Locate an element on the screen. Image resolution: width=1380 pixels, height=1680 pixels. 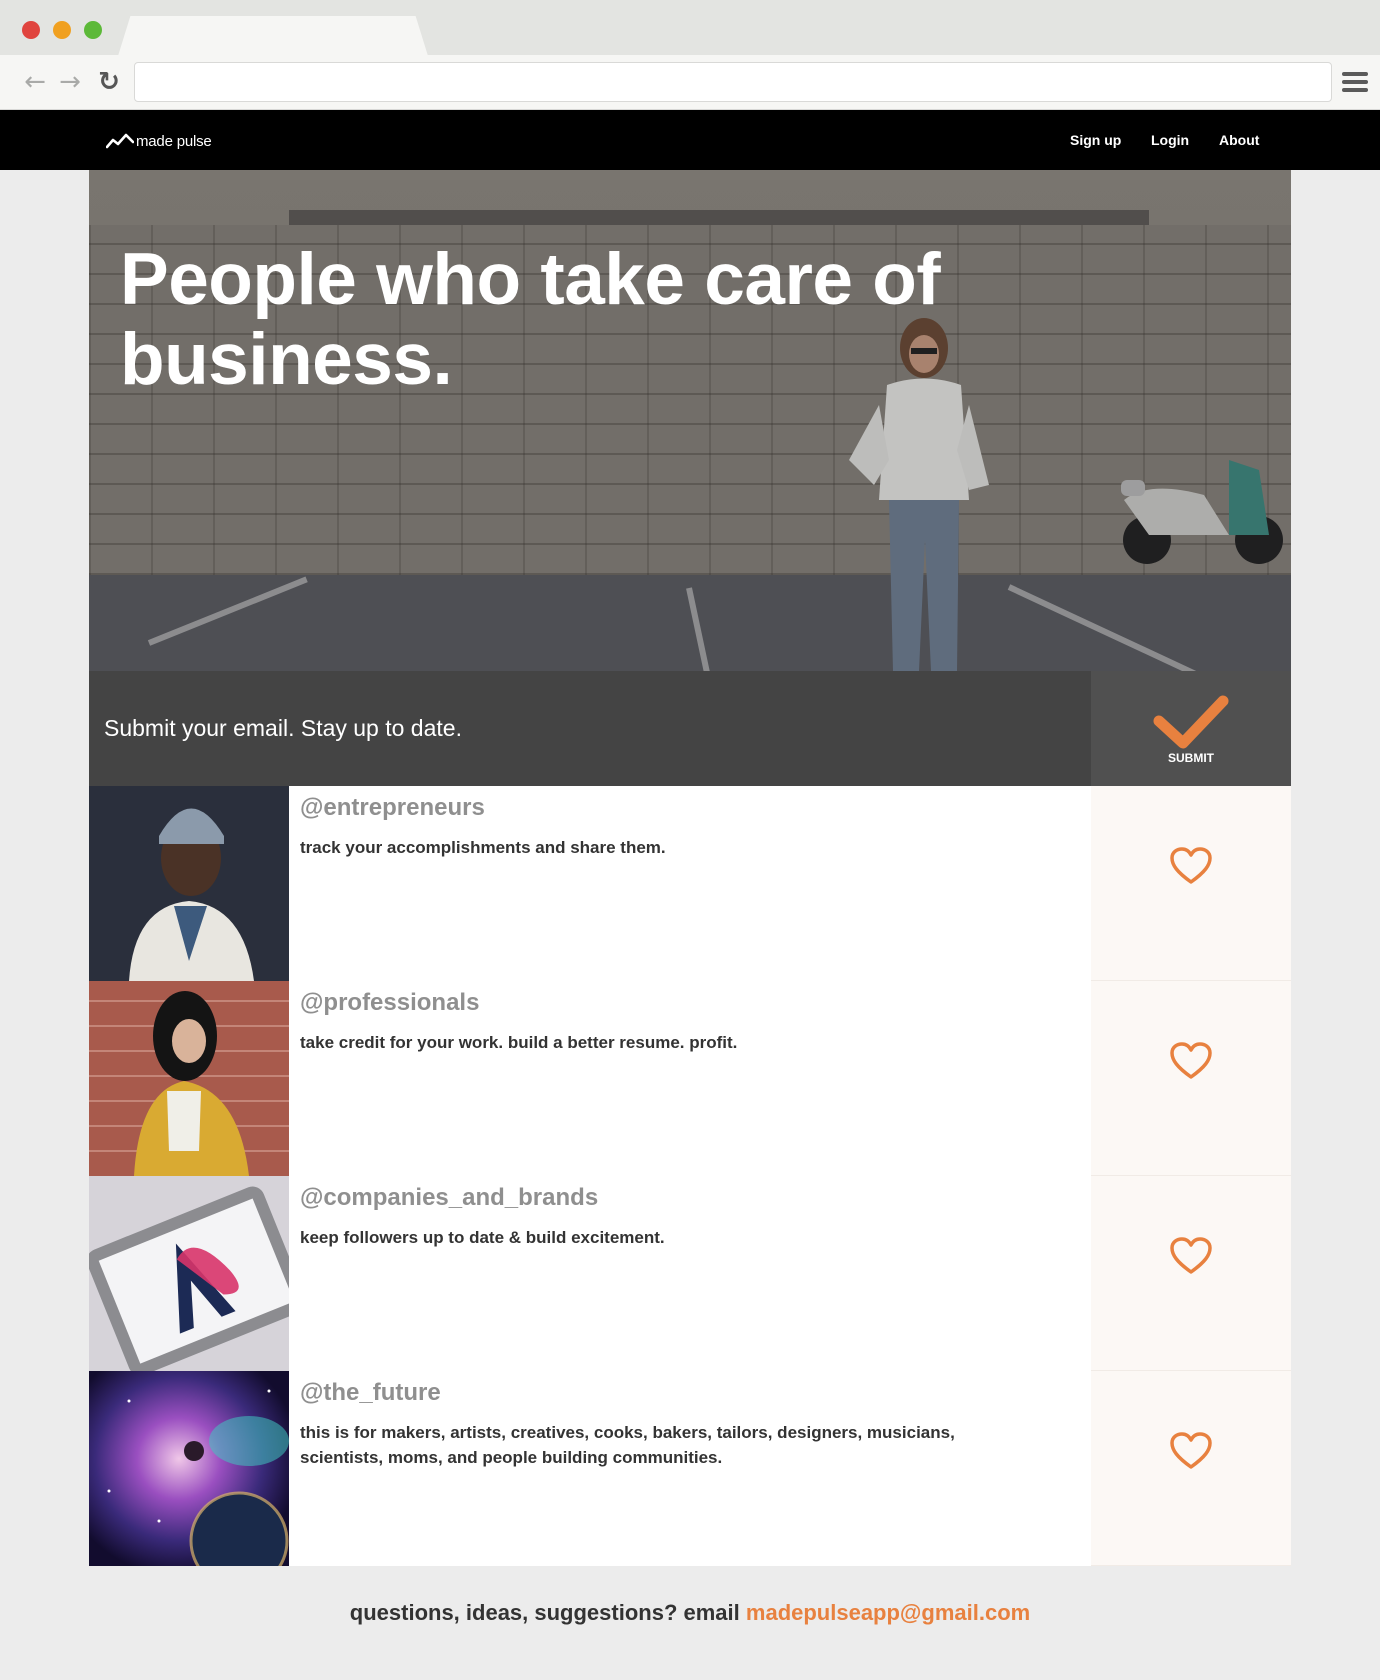
address-bar is located at coordinates (733, 82).